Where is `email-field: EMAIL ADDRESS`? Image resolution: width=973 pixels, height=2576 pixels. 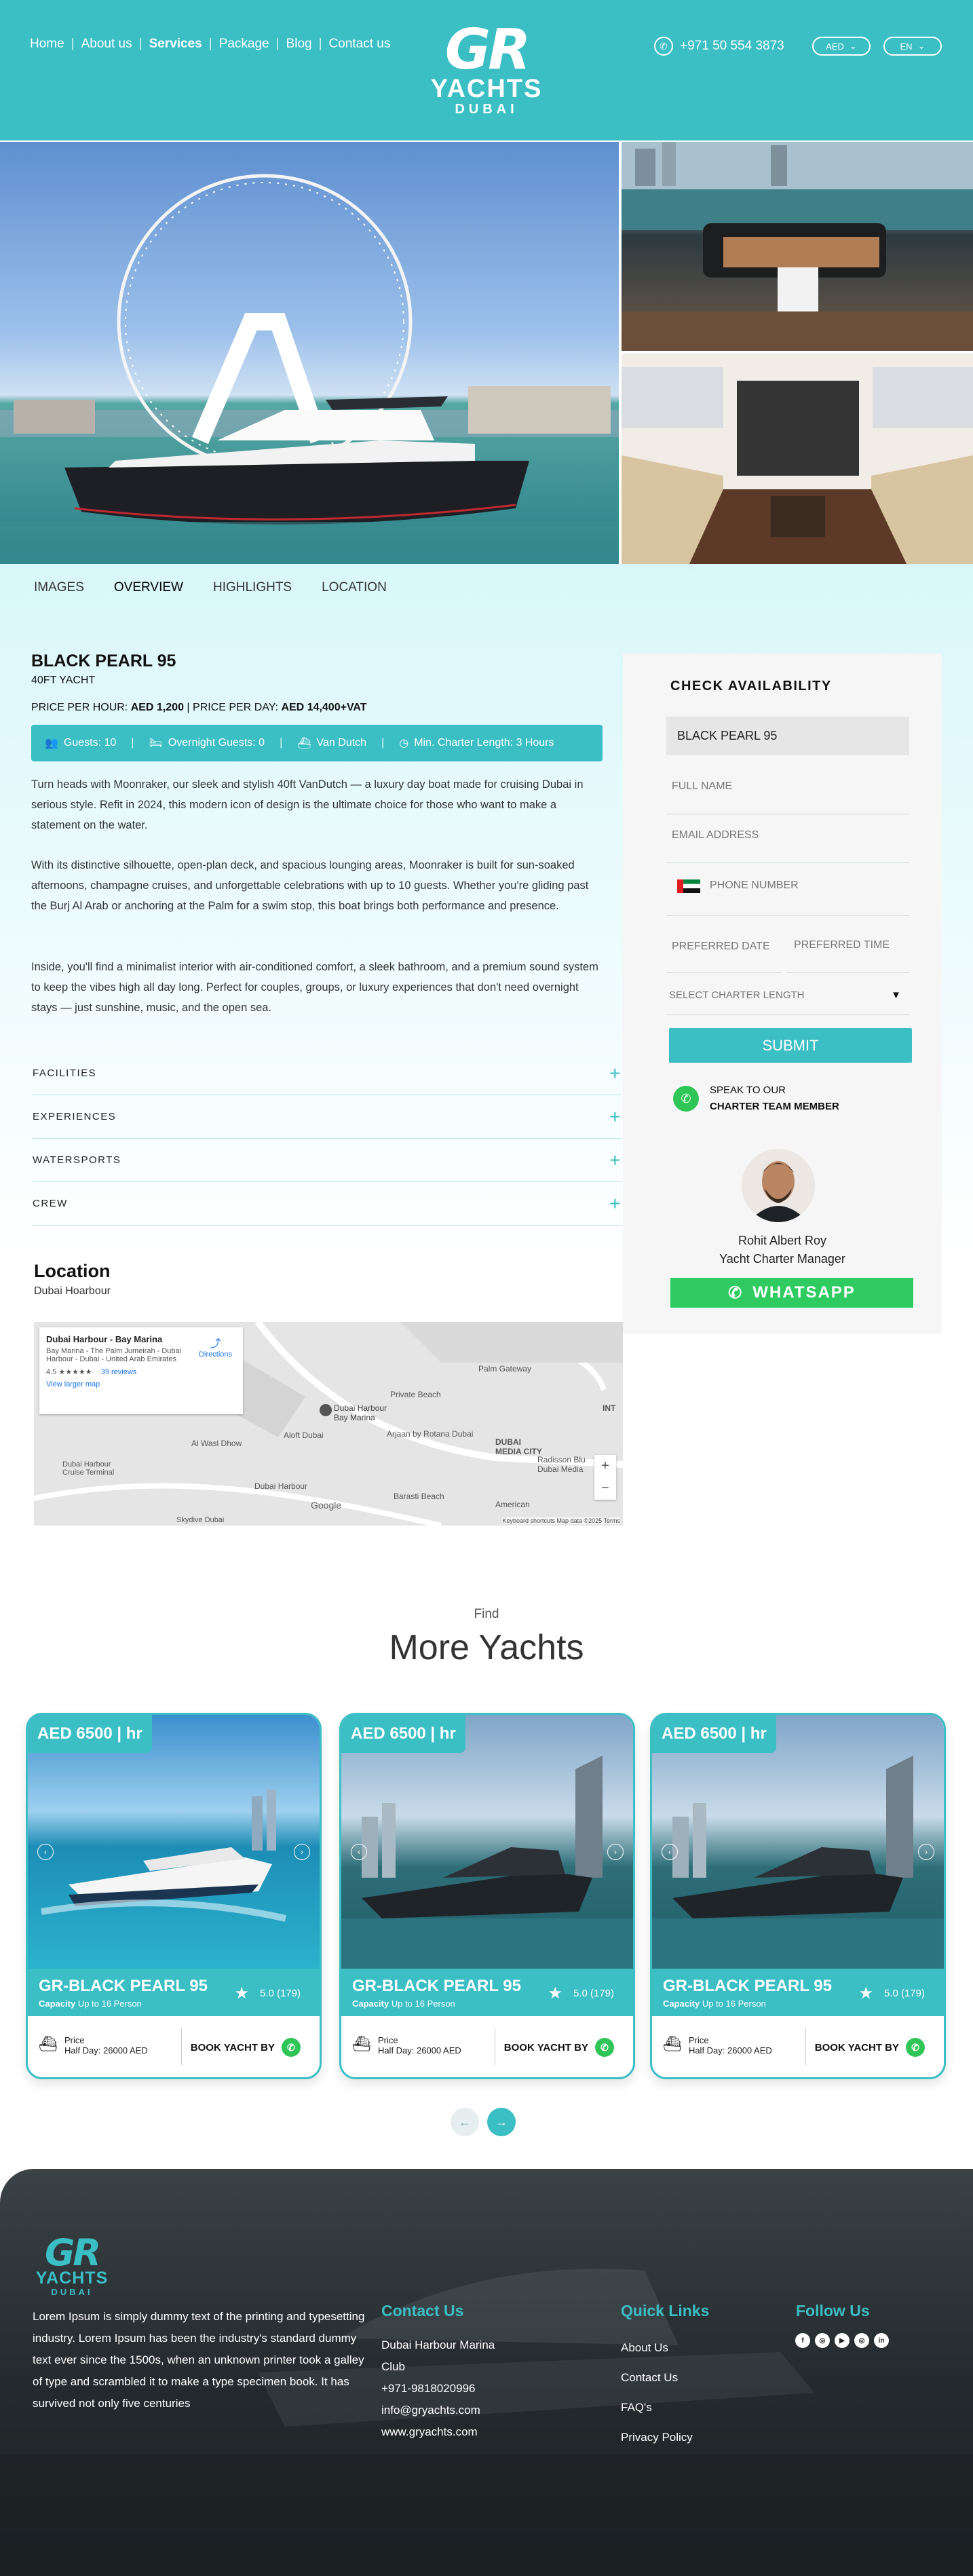
email-field: EMAIL ADDRESS is located at coordinates (788, 846).